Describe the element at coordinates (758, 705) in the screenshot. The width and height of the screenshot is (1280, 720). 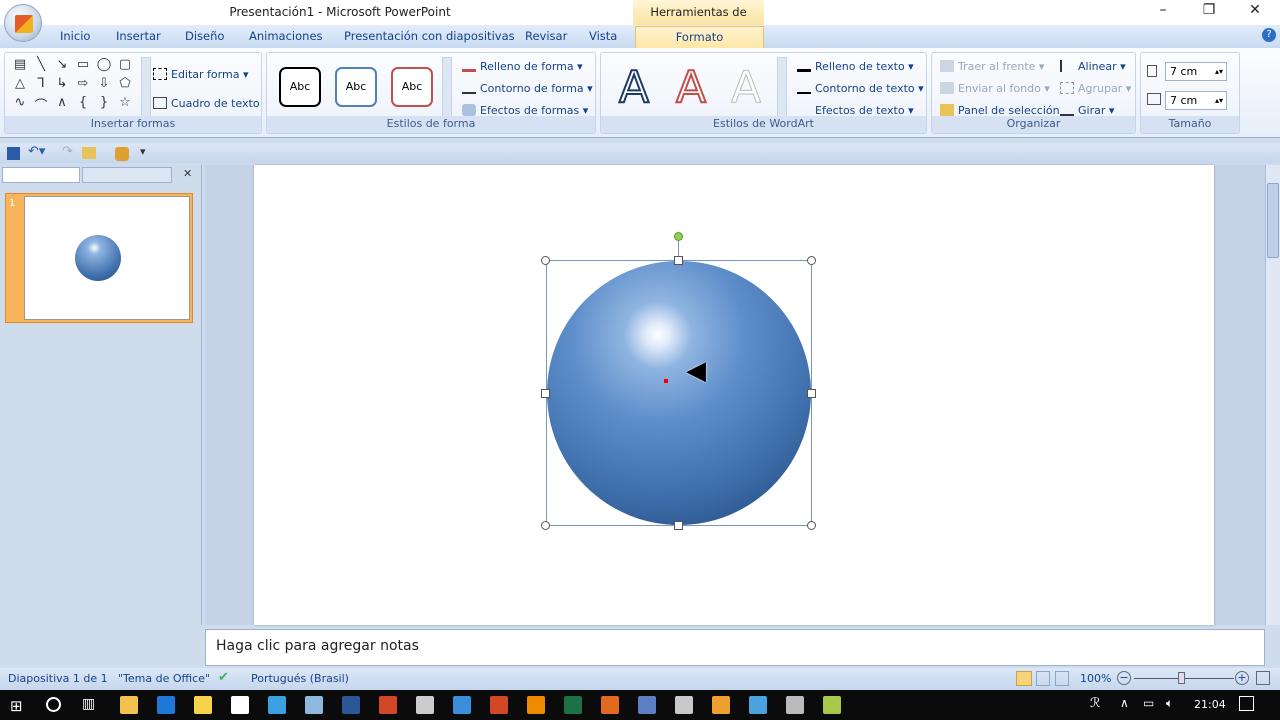
I see `taskbar-app5-icon` at that location.